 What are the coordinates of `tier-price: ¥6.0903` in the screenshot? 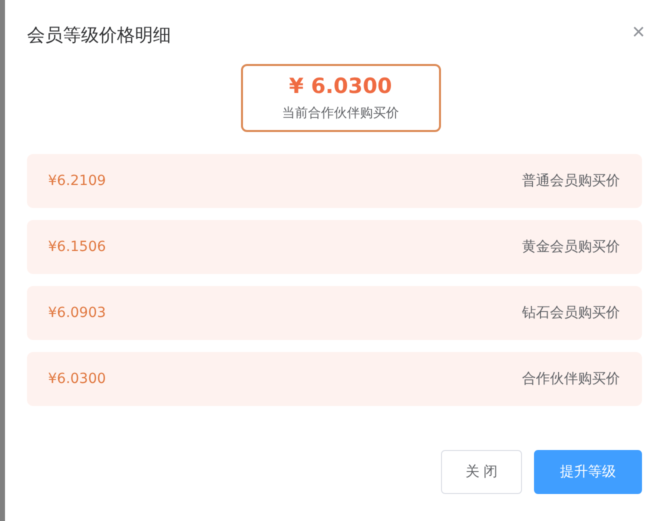 It's located at (77, 313).